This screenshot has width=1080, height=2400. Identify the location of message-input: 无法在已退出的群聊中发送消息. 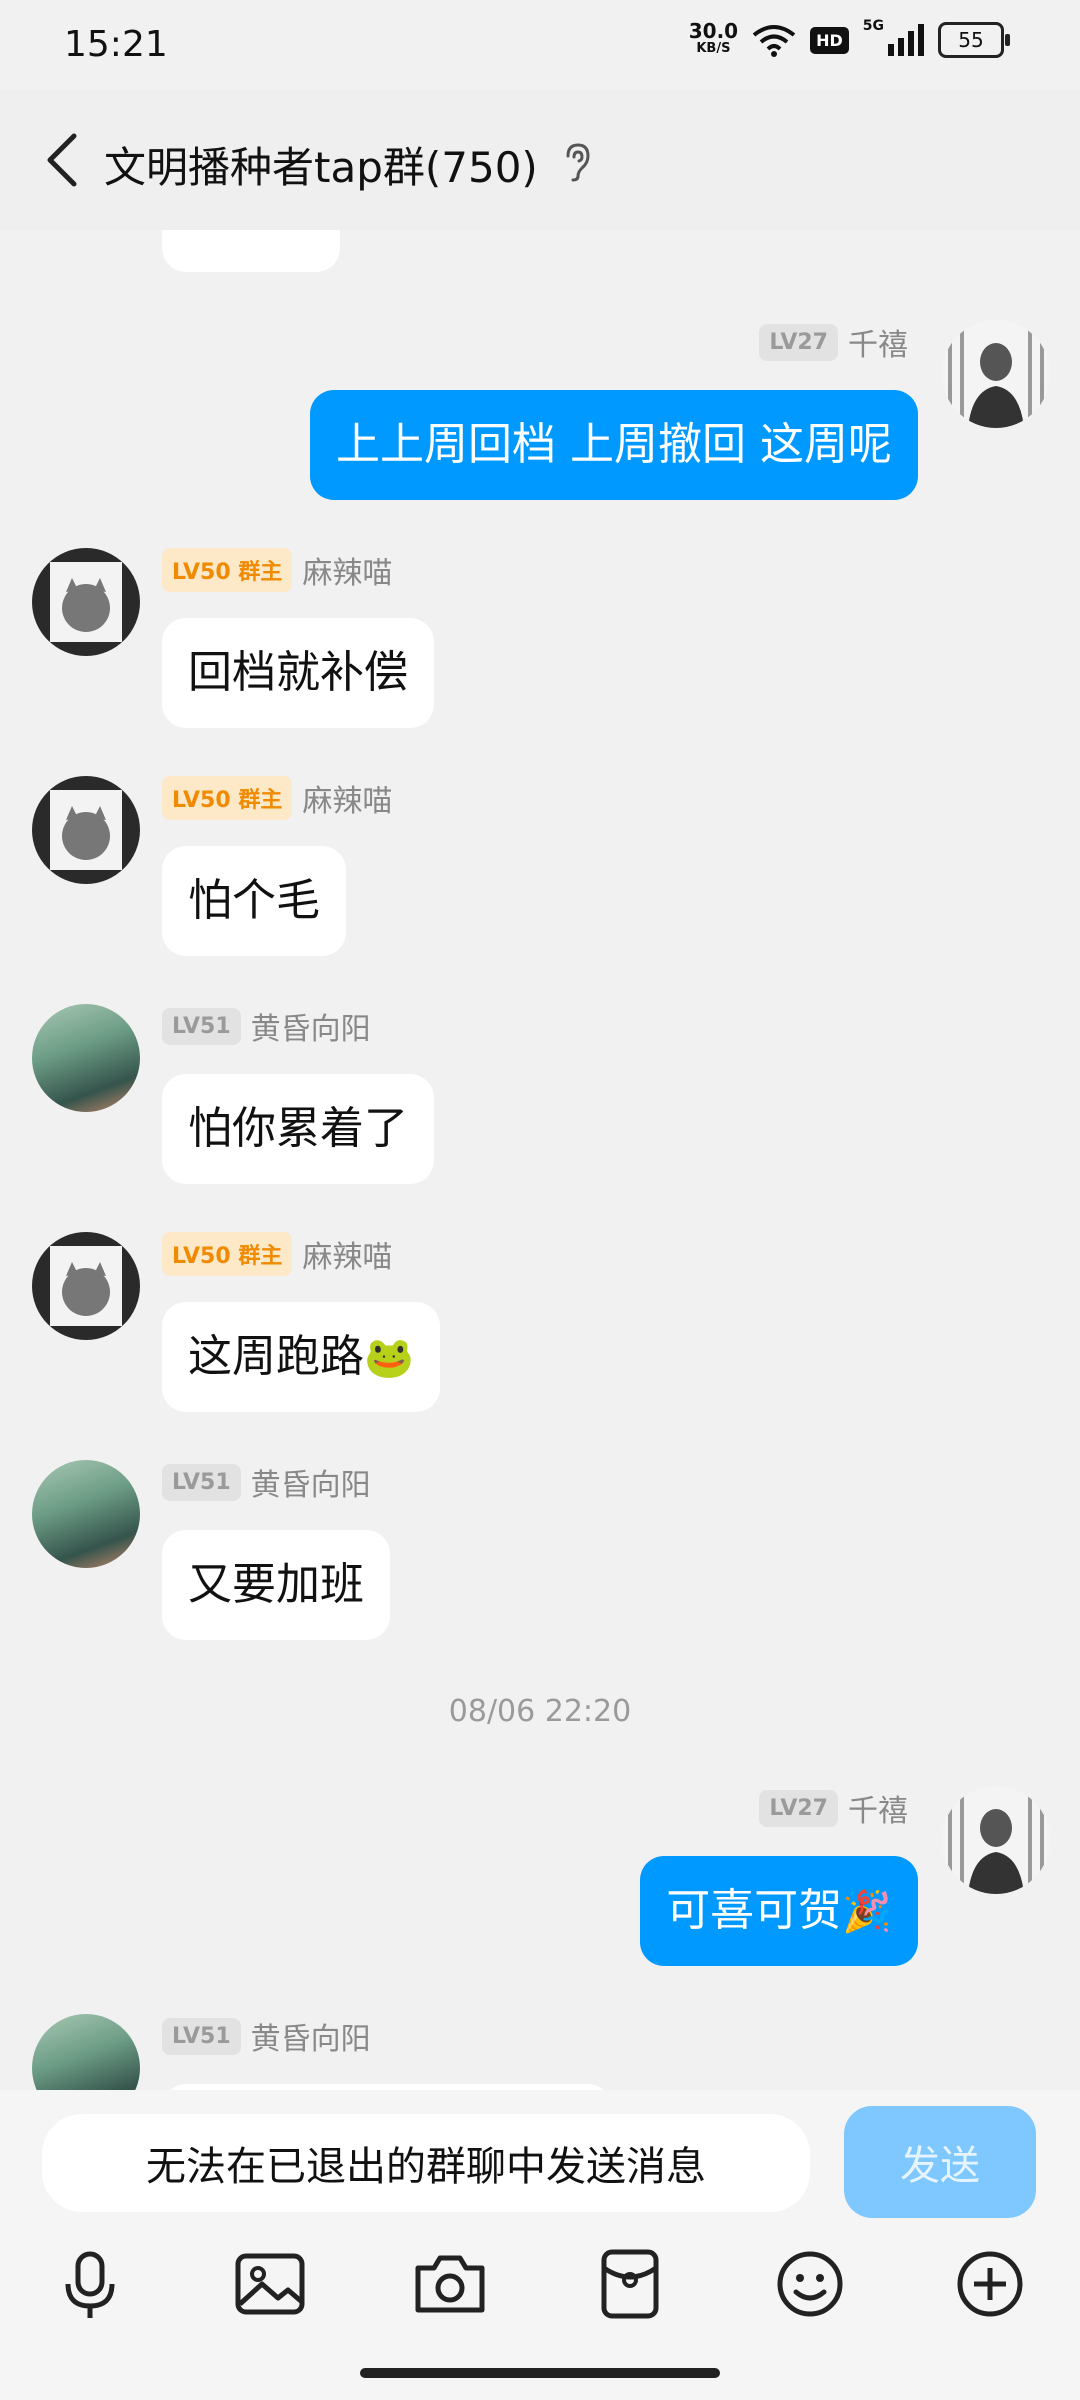
(426, 2163).